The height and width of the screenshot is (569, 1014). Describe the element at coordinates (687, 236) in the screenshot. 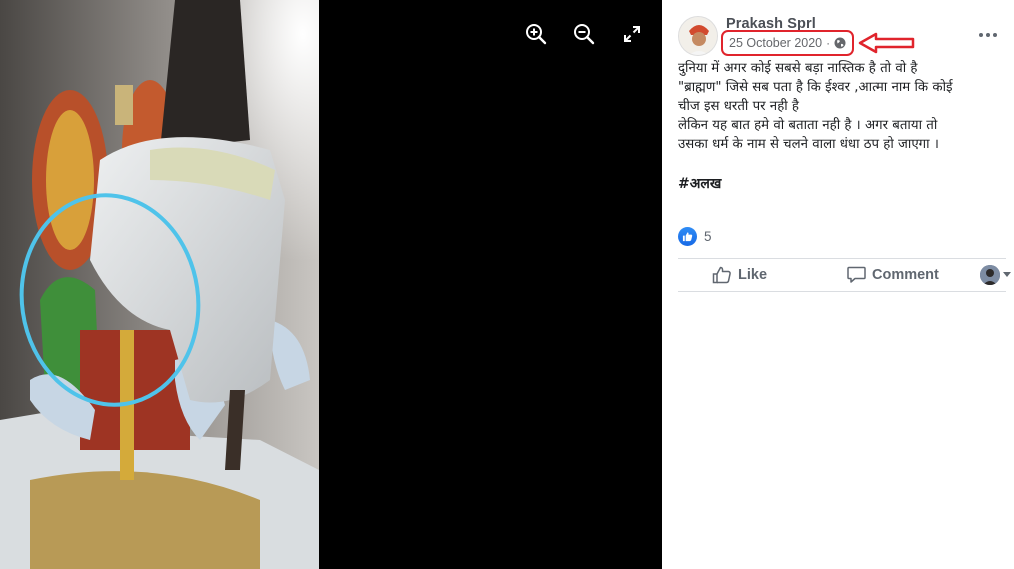

I see `like-reaction-icon` at that location.